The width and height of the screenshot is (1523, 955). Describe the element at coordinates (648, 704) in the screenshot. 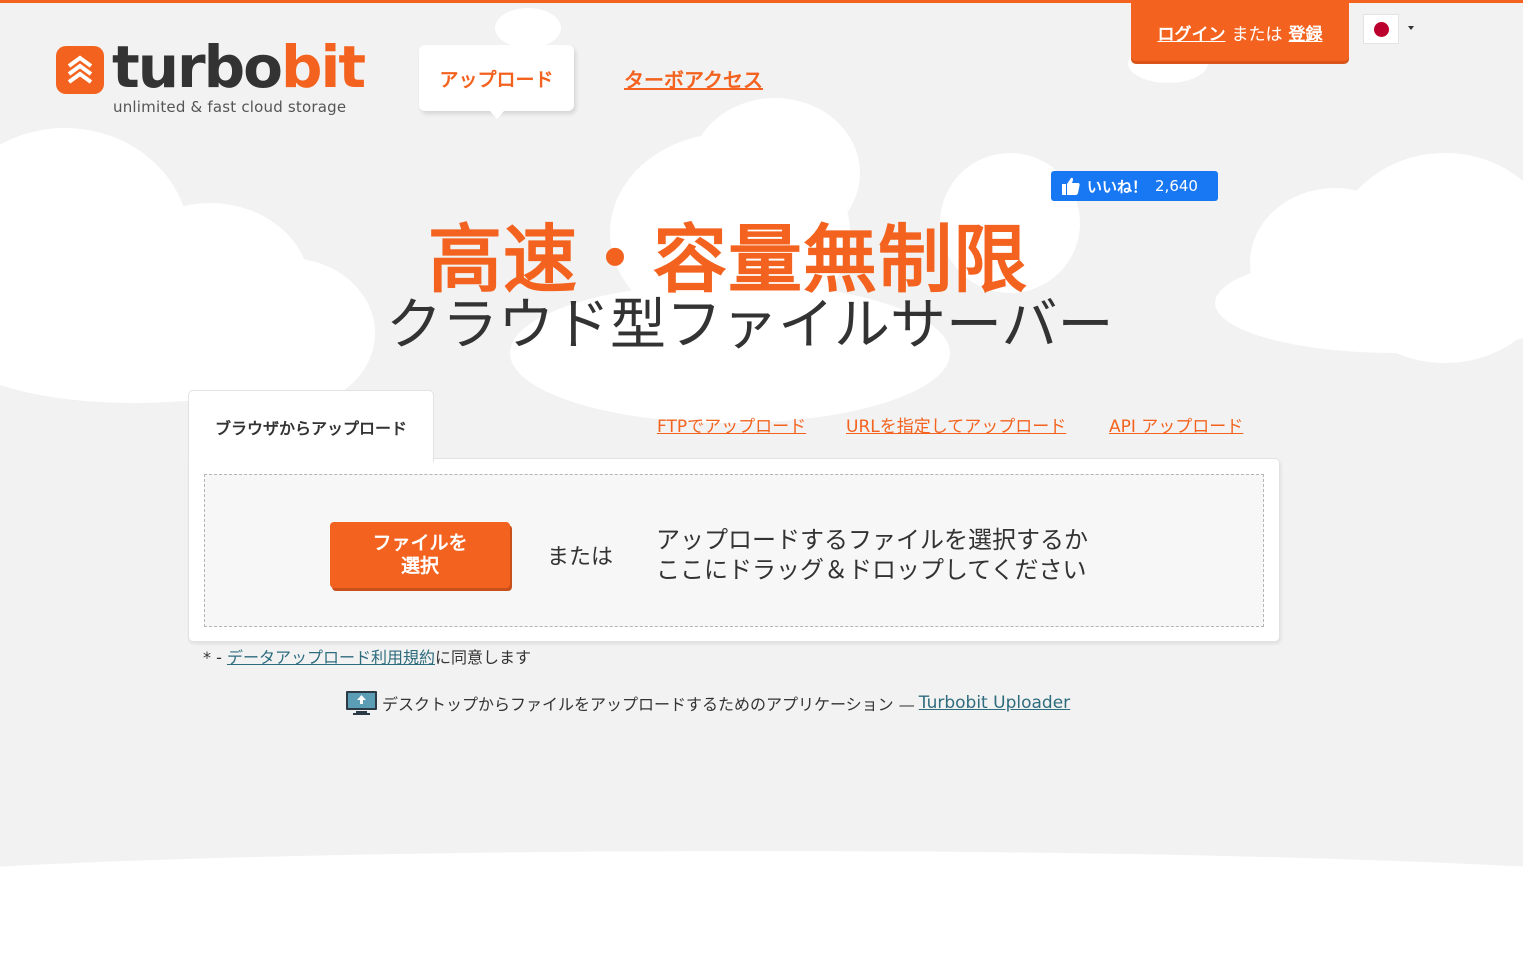

I see `desktop-app-text: デスクトップからファイルをアップロードするためのアプリケーション —` at that location.